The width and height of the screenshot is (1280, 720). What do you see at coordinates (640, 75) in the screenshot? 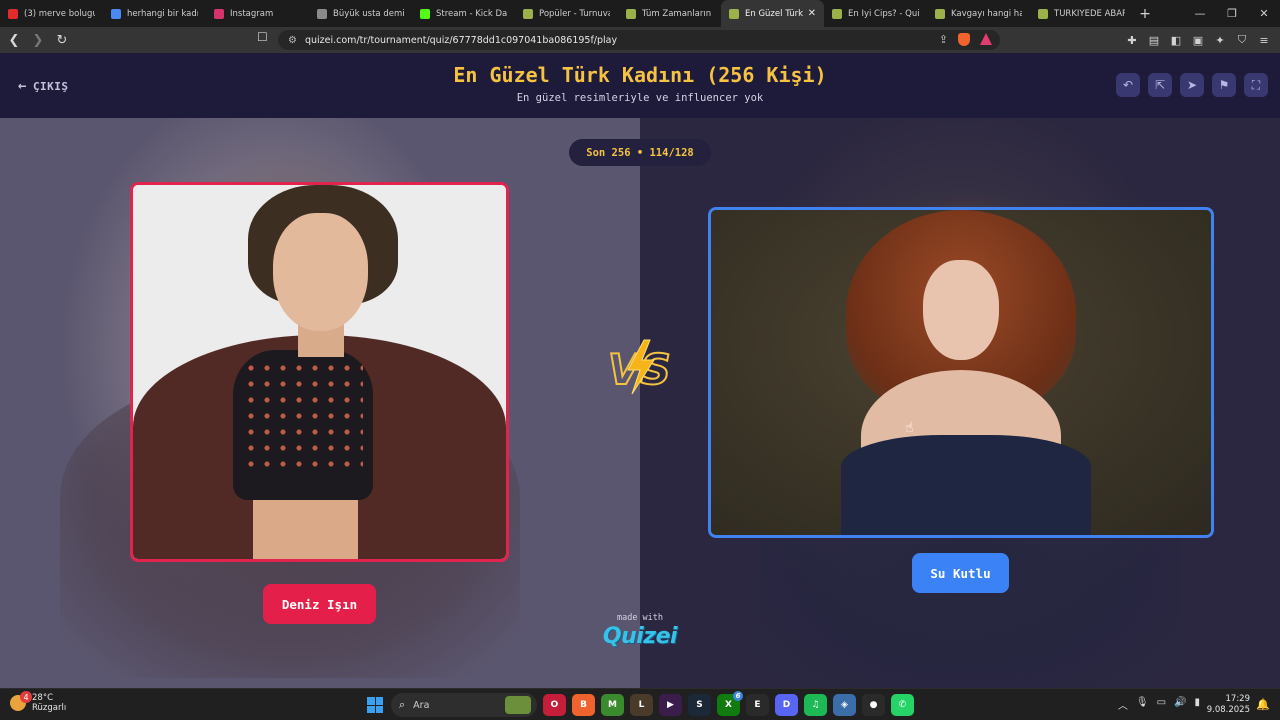
I see `quiz-title: En Güzel Türk Kadını (256 Kişi)` at bounding box center [640, 75].